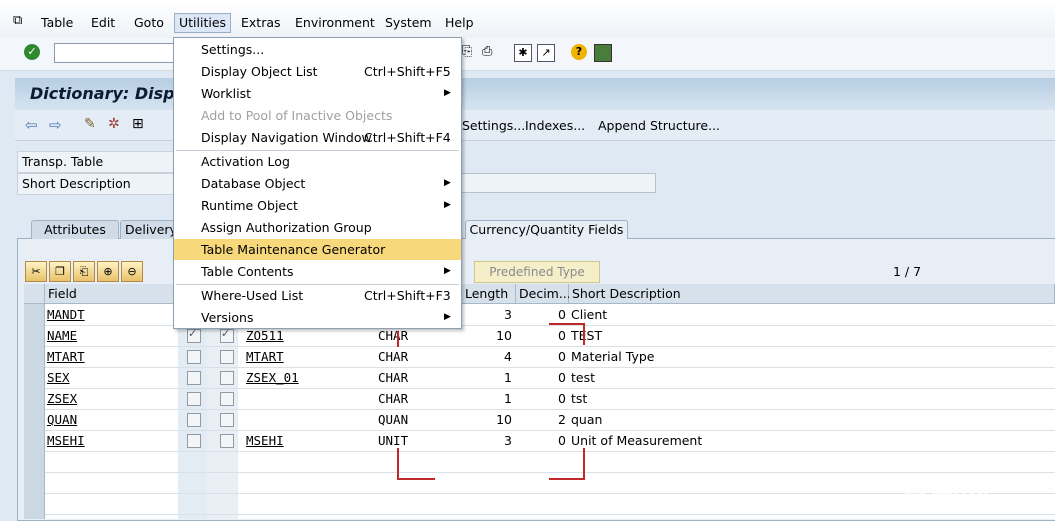 Image resolution: width=1055 pixels, height=521 pixels. Describe the element at coordinates (393, 440) in the screenshot. I see `data-type-cell: UNIT` at that location.